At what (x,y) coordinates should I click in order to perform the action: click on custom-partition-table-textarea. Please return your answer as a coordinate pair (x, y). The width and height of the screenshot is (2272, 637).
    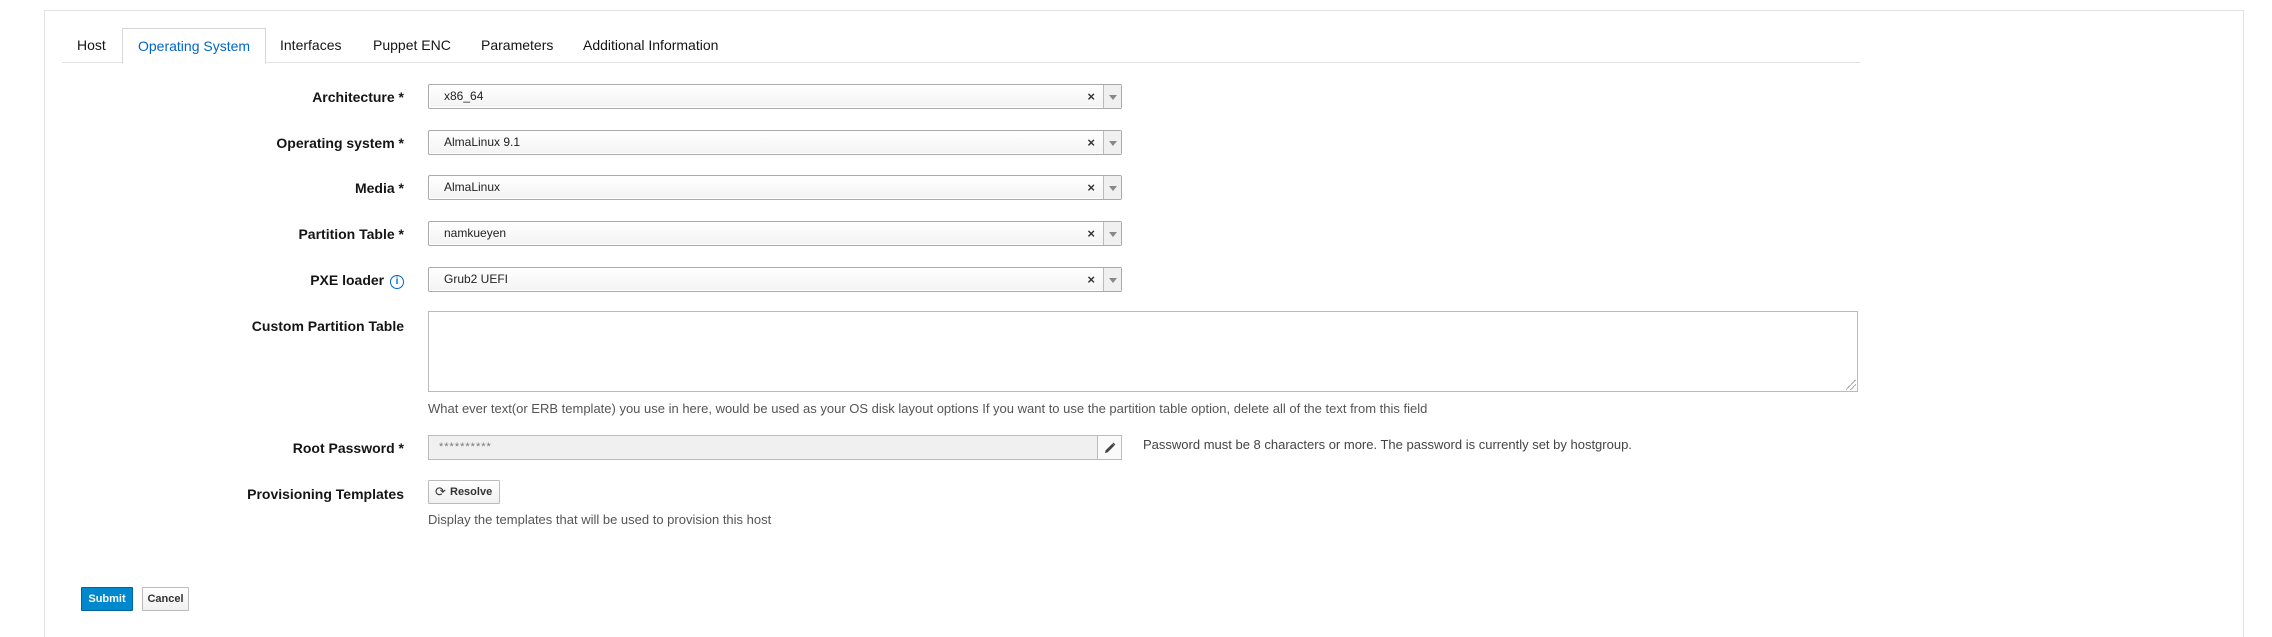
    Looking at the image, I should click on (1143, 351).